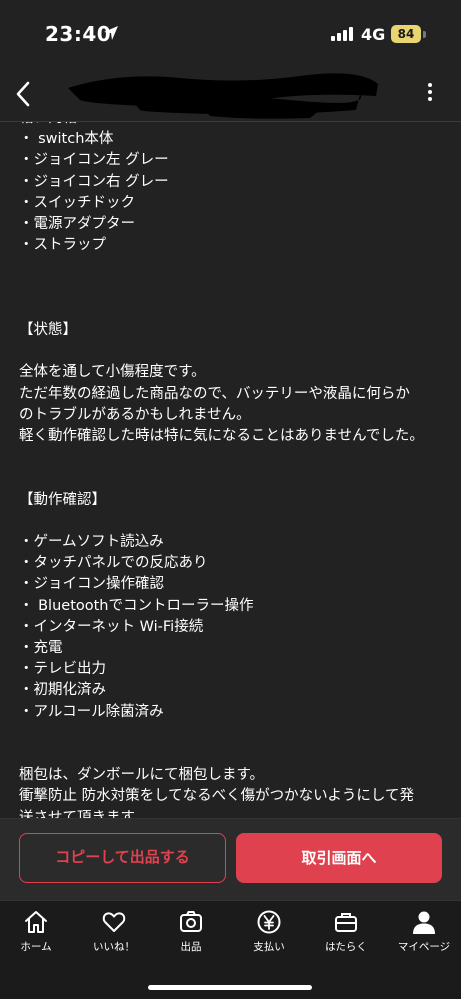 The width and height of the screenshot is (461, 999). Describe the element at coordinates (41, 647) in the screenshot. I see `description-line: ・充電` at that location.